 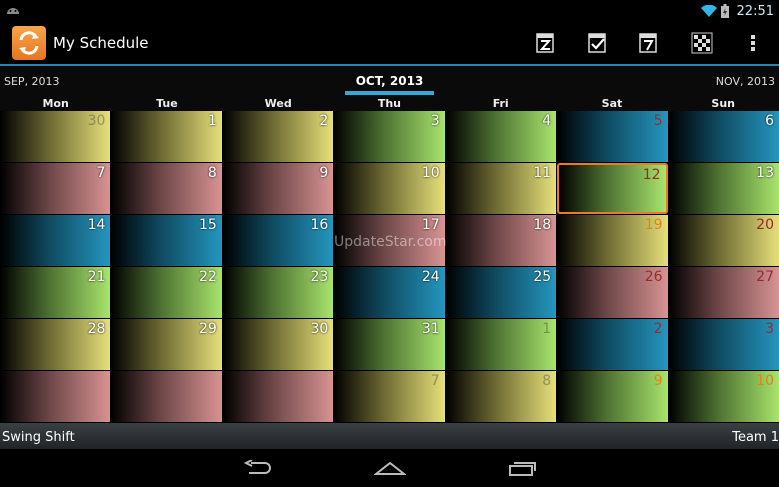 I want to click on day-number: 3, so click(x=769, y=329).